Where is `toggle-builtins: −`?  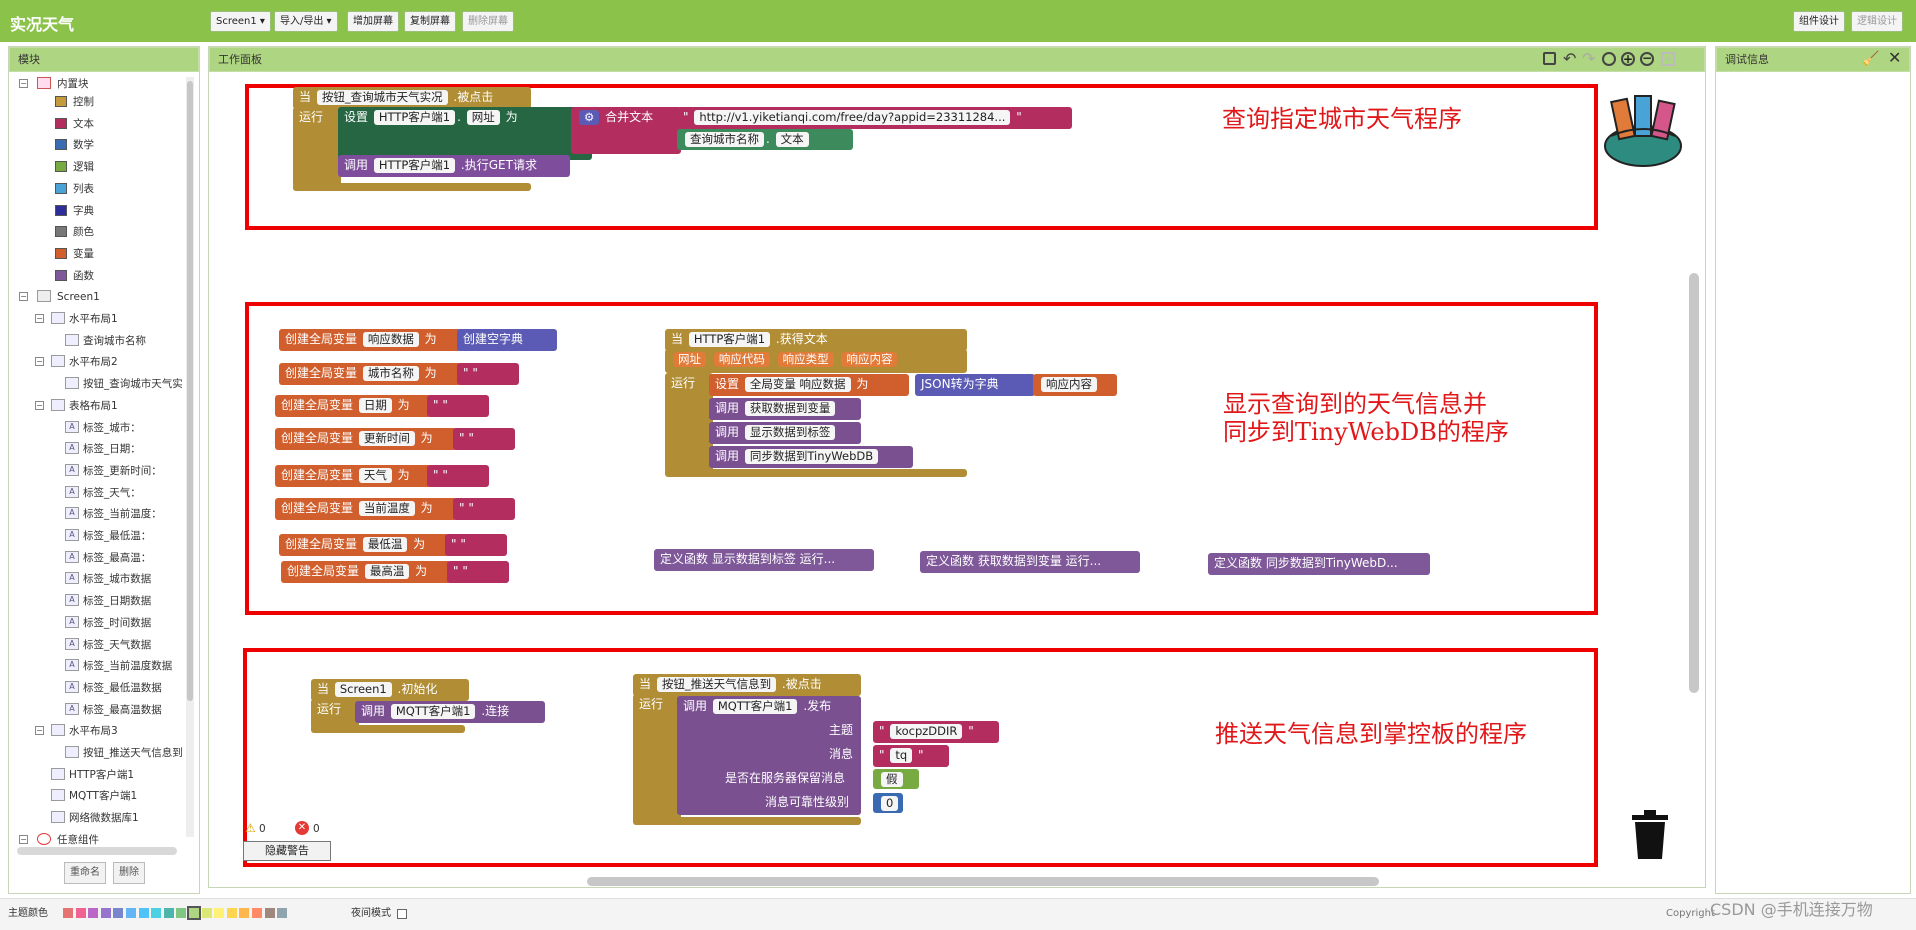 toggle-builtins: − is located at coordinates (23, 83).